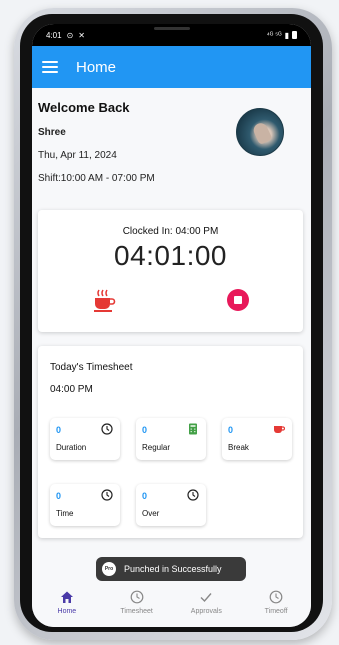 The height and width of the screenshot is (645, 339). I want to click on stop-icon, so click(238, 300).